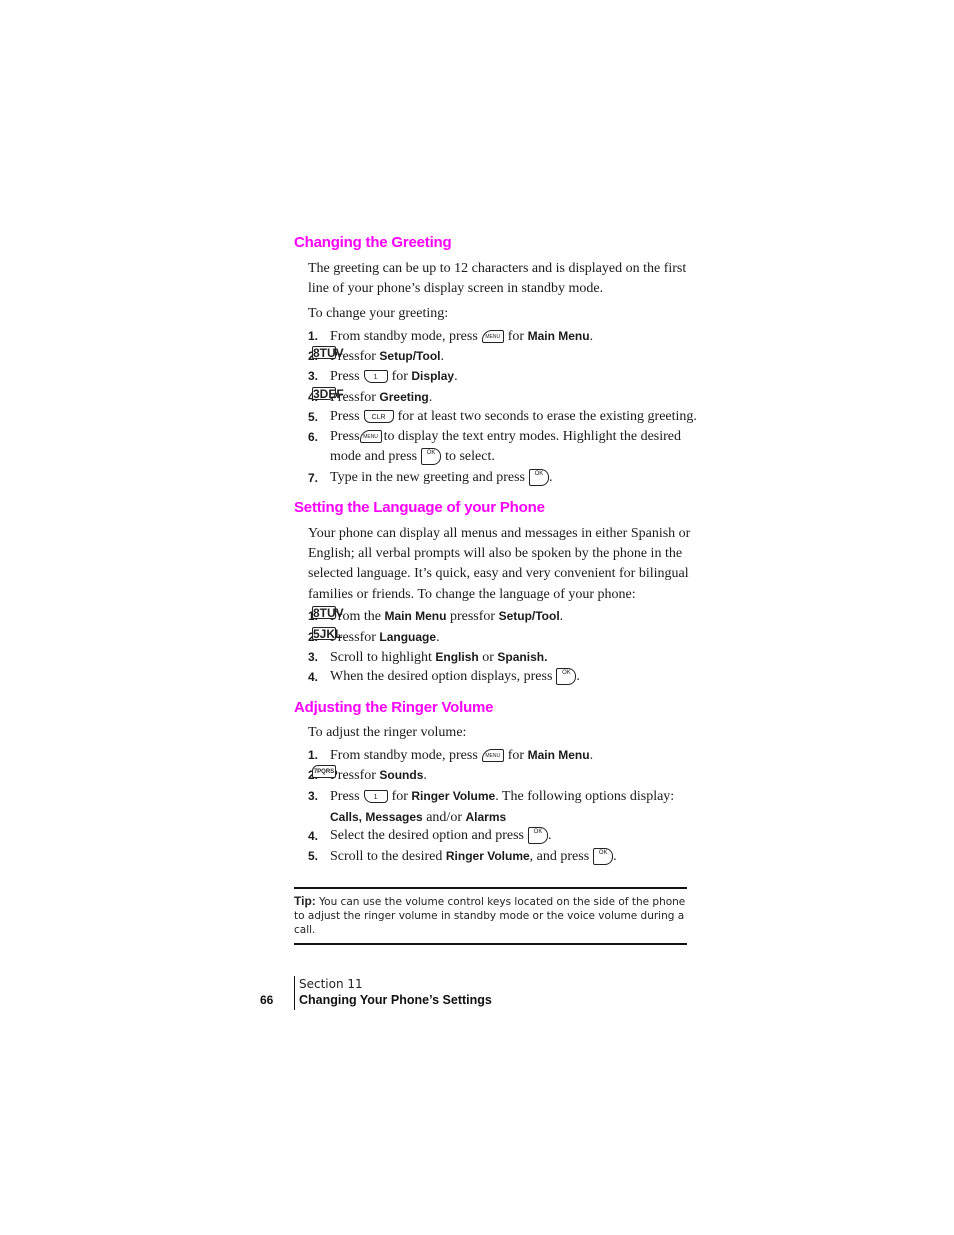  Describe the element at coordinates (503, 397) in the screenshot. I see `greeting-step-4: 4. Press3DEFfor Greeting.` at that location.